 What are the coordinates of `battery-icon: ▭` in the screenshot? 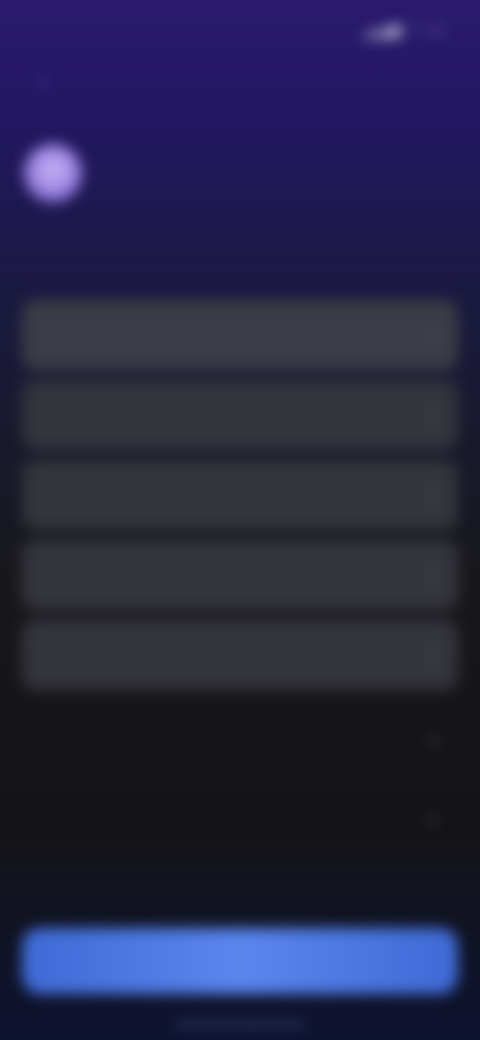 It's located at (438, 29).